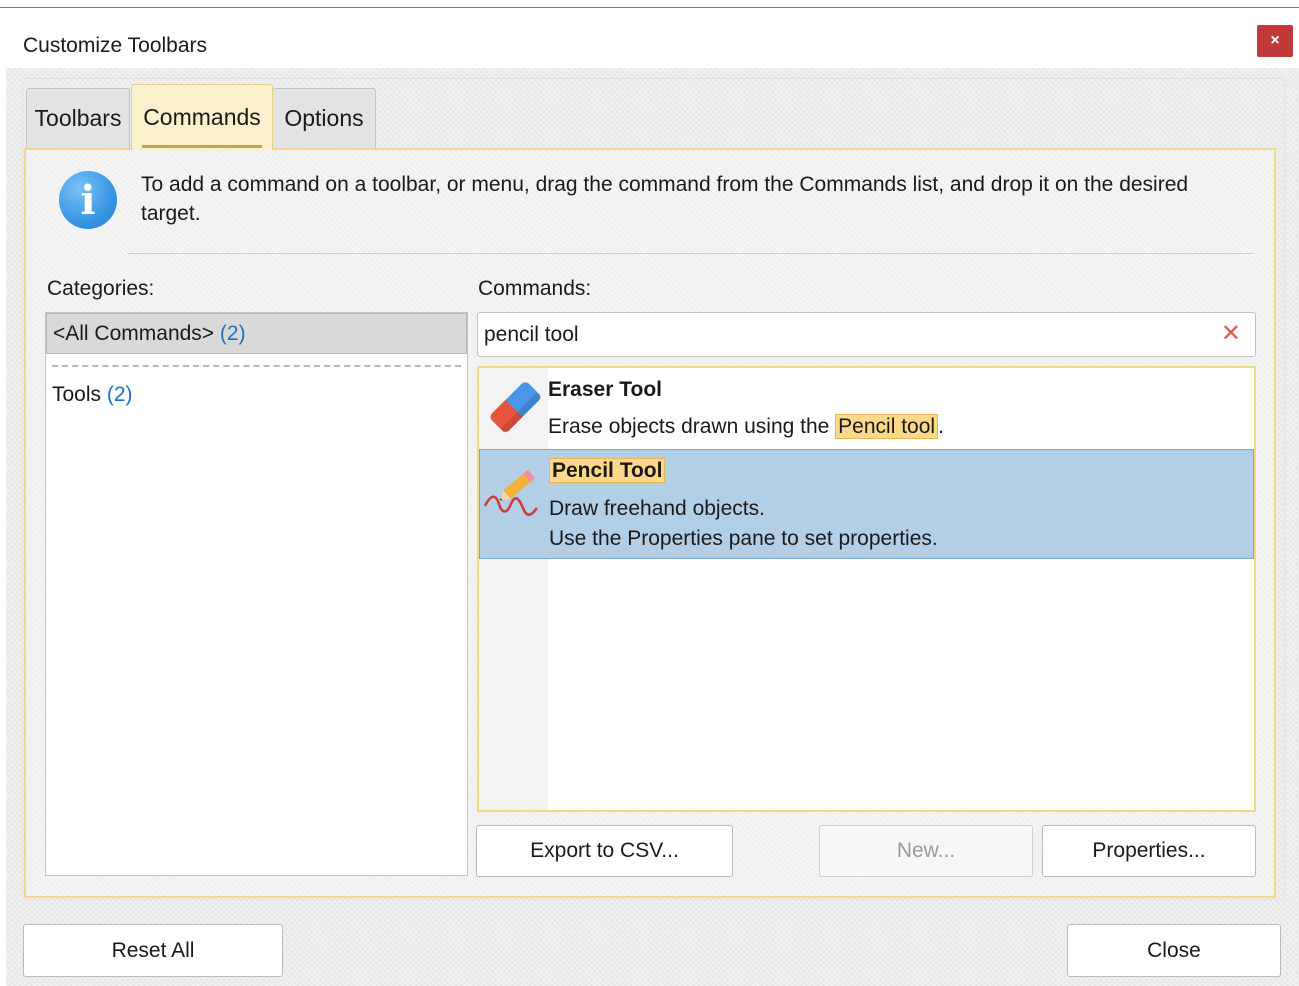  I want to click on clear-search-icon: ✕, so click(1231, 334).